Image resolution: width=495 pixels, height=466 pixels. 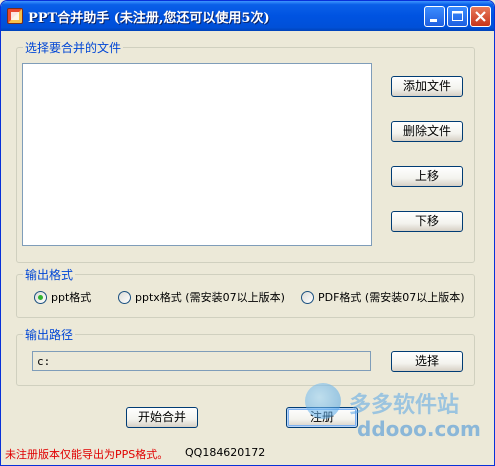 What do you see at coordinates (323, 401) in the screenshot?
I see `watermark-logo-icon` at bounding box center [323, 401].